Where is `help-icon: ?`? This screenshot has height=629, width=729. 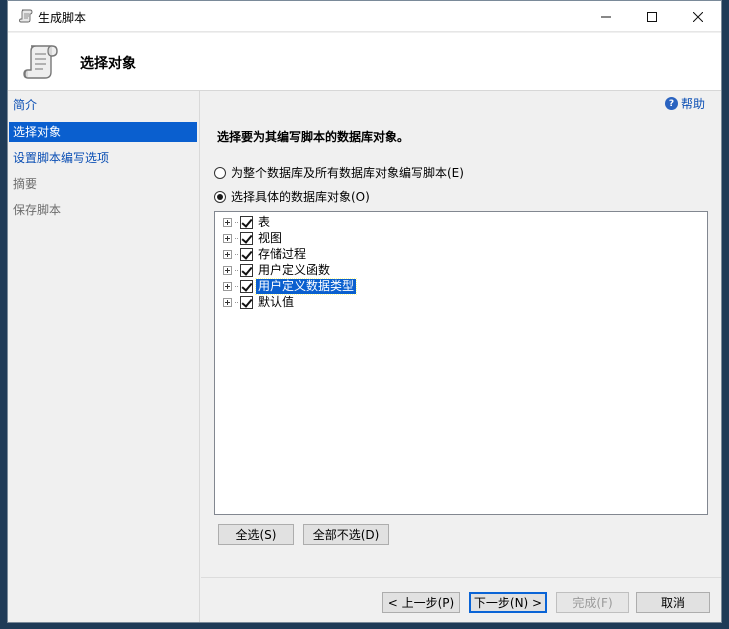
help-icon: ? is located at coordinates (671, 103).